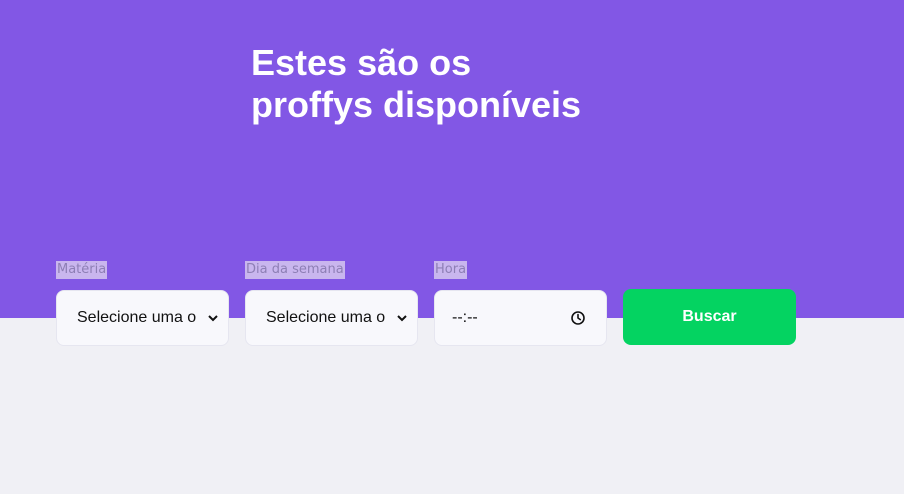  What do you see at coordinates (137, 317) in the screenshot?
I see `subject-select-value: Selecione uma o` at bounding box center [137, 317].